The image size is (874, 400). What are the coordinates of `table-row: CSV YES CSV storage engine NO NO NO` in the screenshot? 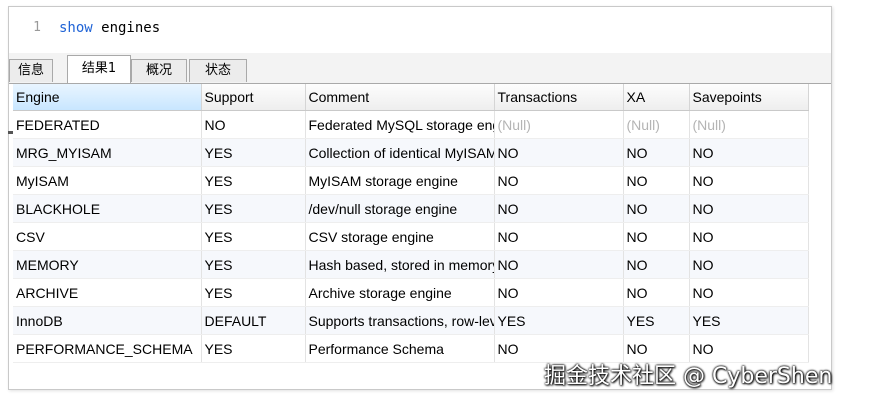 It's located at (411, 236).